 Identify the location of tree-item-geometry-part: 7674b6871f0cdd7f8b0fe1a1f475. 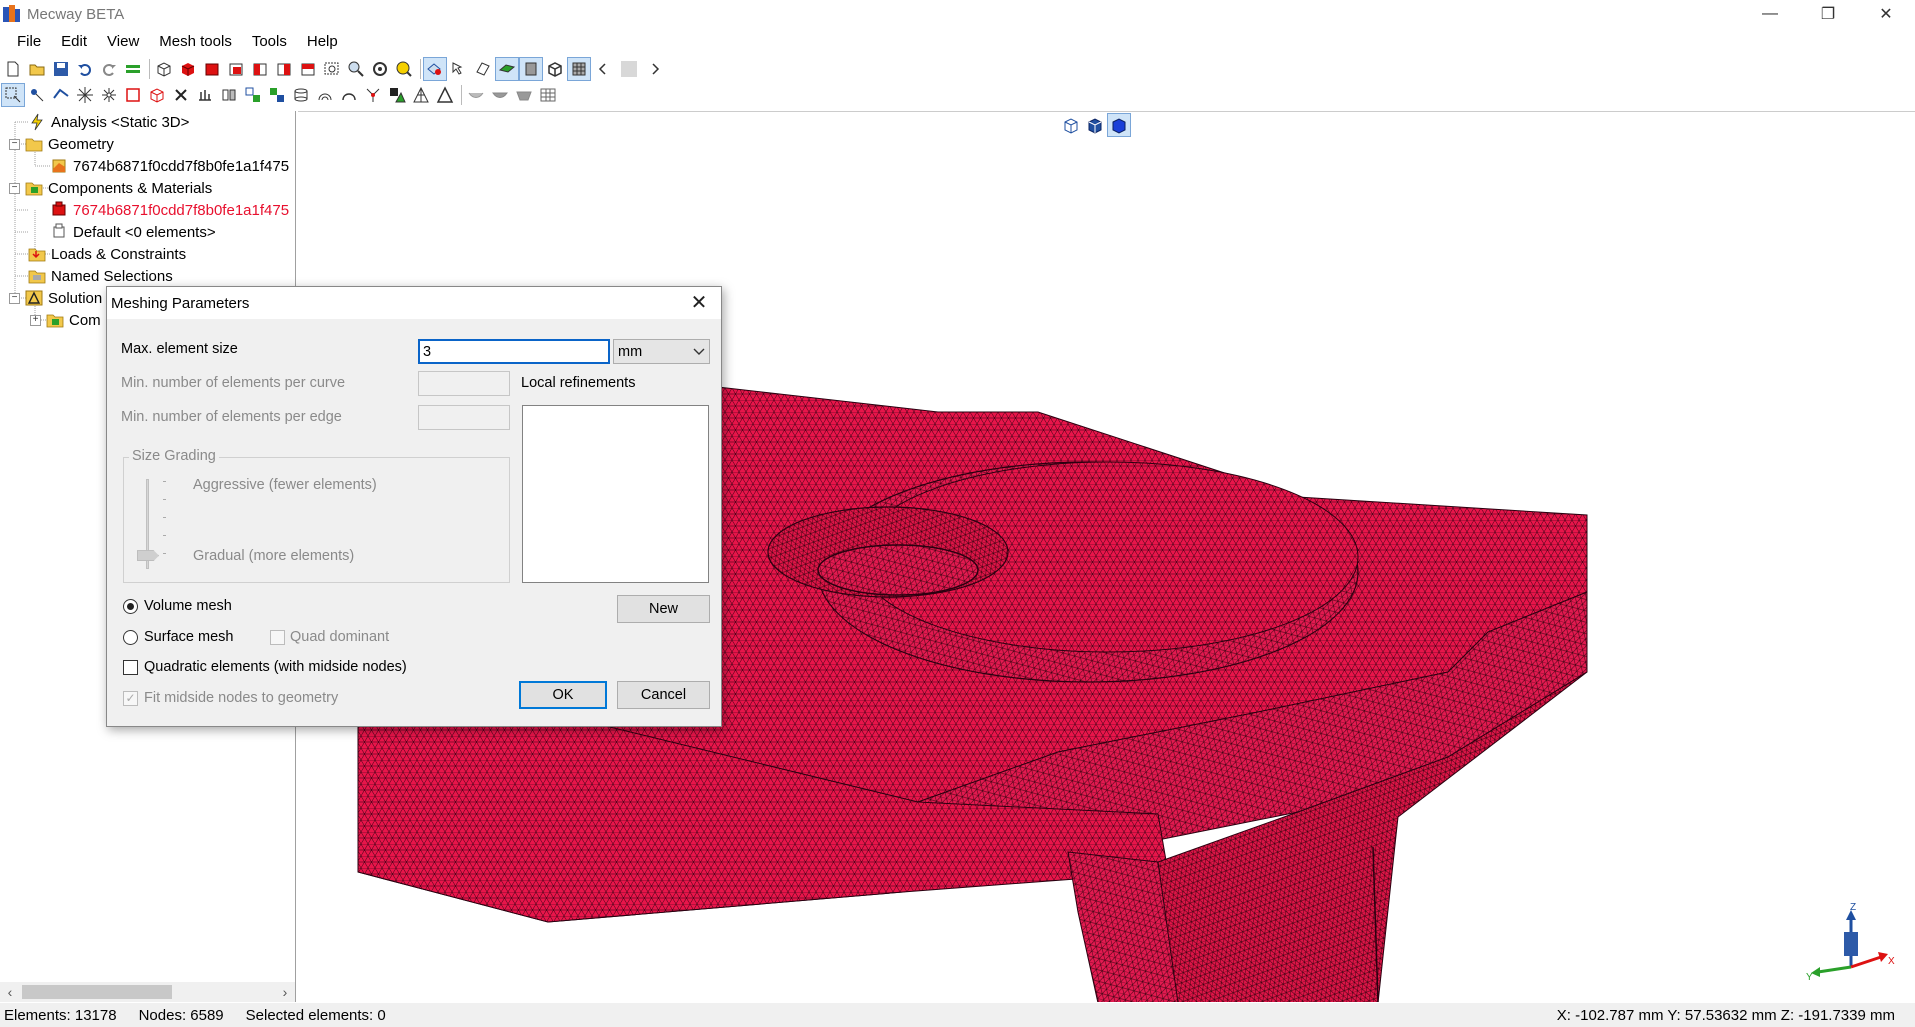
(169, 166).